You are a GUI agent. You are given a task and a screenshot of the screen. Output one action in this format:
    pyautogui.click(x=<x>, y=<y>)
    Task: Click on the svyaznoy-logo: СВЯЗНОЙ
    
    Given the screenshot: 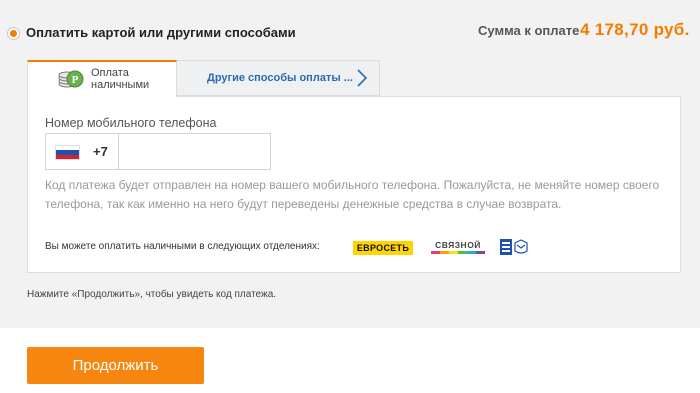 What is the action you would take?
    pyautogui.click(x=458, y=248)
    